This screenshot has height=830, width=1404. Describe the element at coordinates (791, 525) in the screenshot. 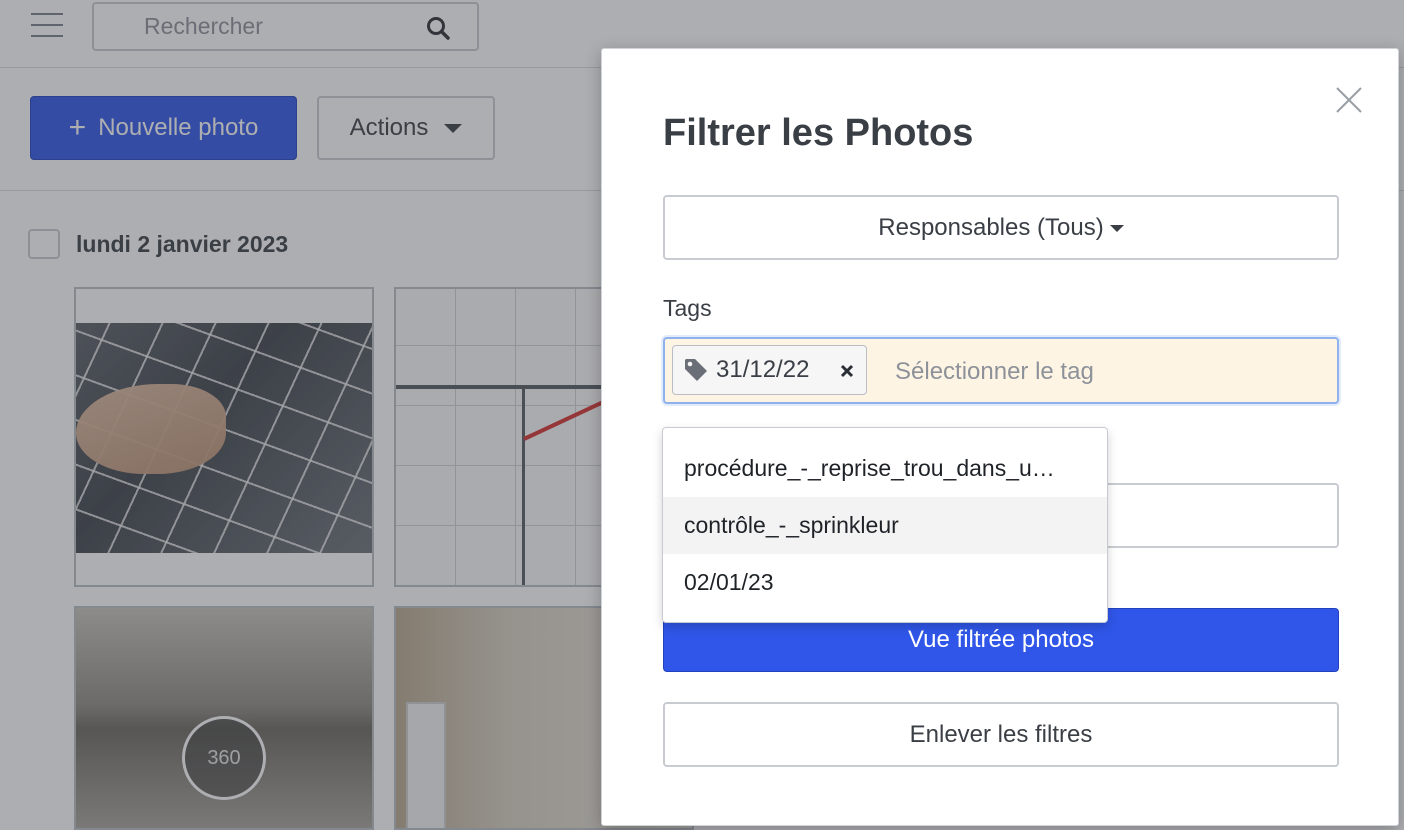

I see `tag-option-label: contrôle_-_sprinkleur` at that location.